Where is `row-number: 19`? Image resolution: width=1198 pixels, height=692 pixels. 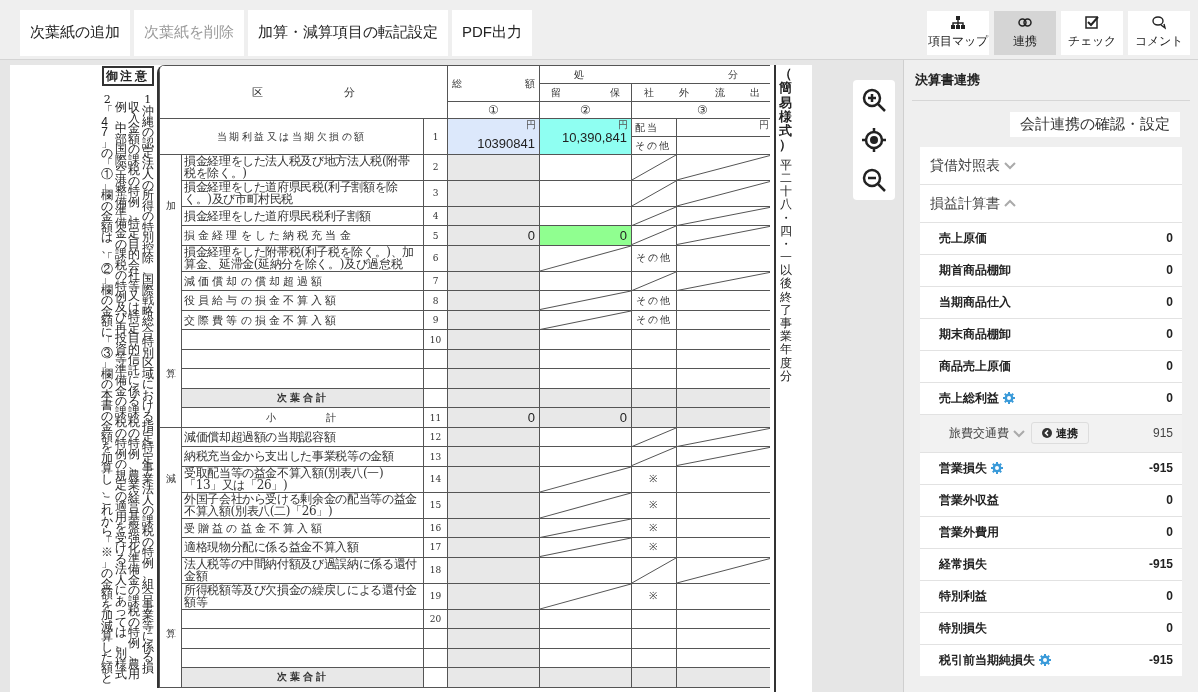
row-number: 19 is located at coordinates (435, 596).